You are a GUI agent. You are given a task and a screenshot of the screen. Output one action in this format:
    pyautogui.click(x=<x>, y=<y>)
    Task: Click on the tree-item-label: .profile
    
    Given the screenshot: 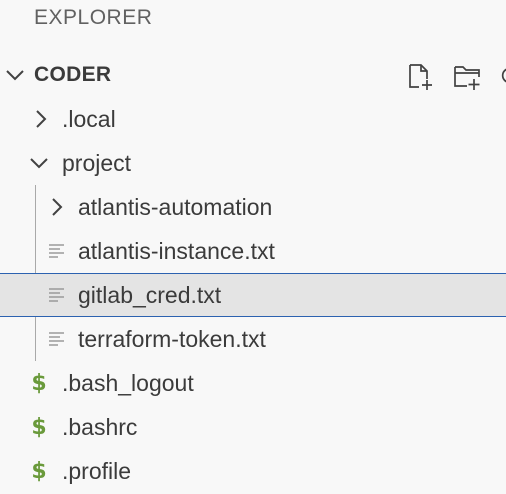 What is the action you would take?
    pyautogui.click(x=97, y=471)
    